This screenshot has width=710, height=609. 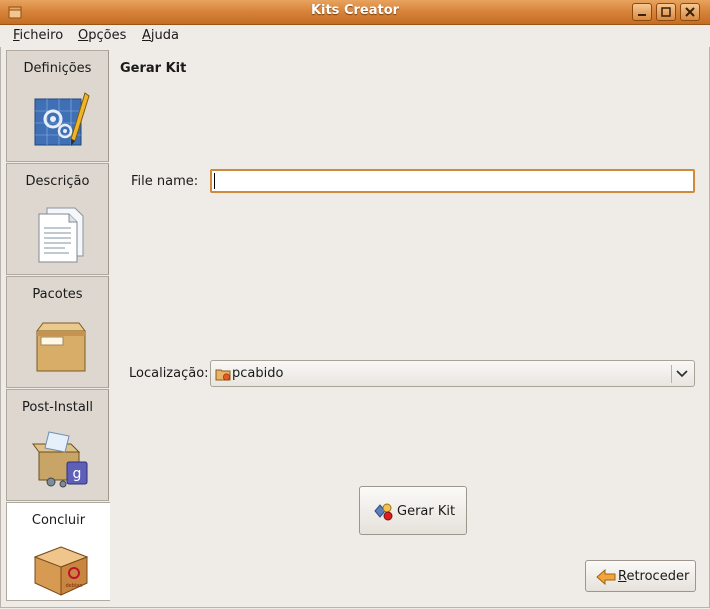 I want to click on title-bar: Kits Creator, so click(x=355, y=12).